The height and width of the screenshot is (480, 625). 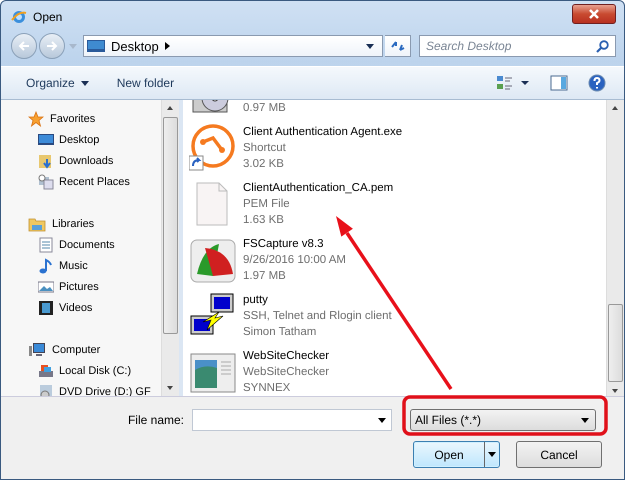 What do you see at coordinates (213, 148) in the screenshot?
I see `node-ring-icon` at bounding box center [213, 148].